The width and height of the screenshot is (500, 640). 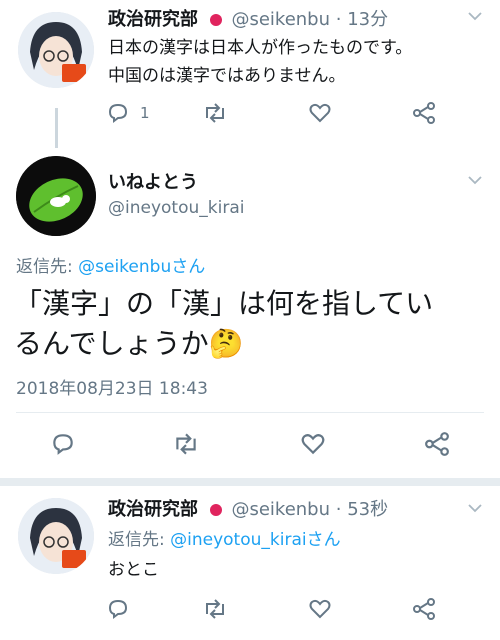 I want to click on tweet-text-line-2: るんでしょうか🤔, so click(x=128, y=344).